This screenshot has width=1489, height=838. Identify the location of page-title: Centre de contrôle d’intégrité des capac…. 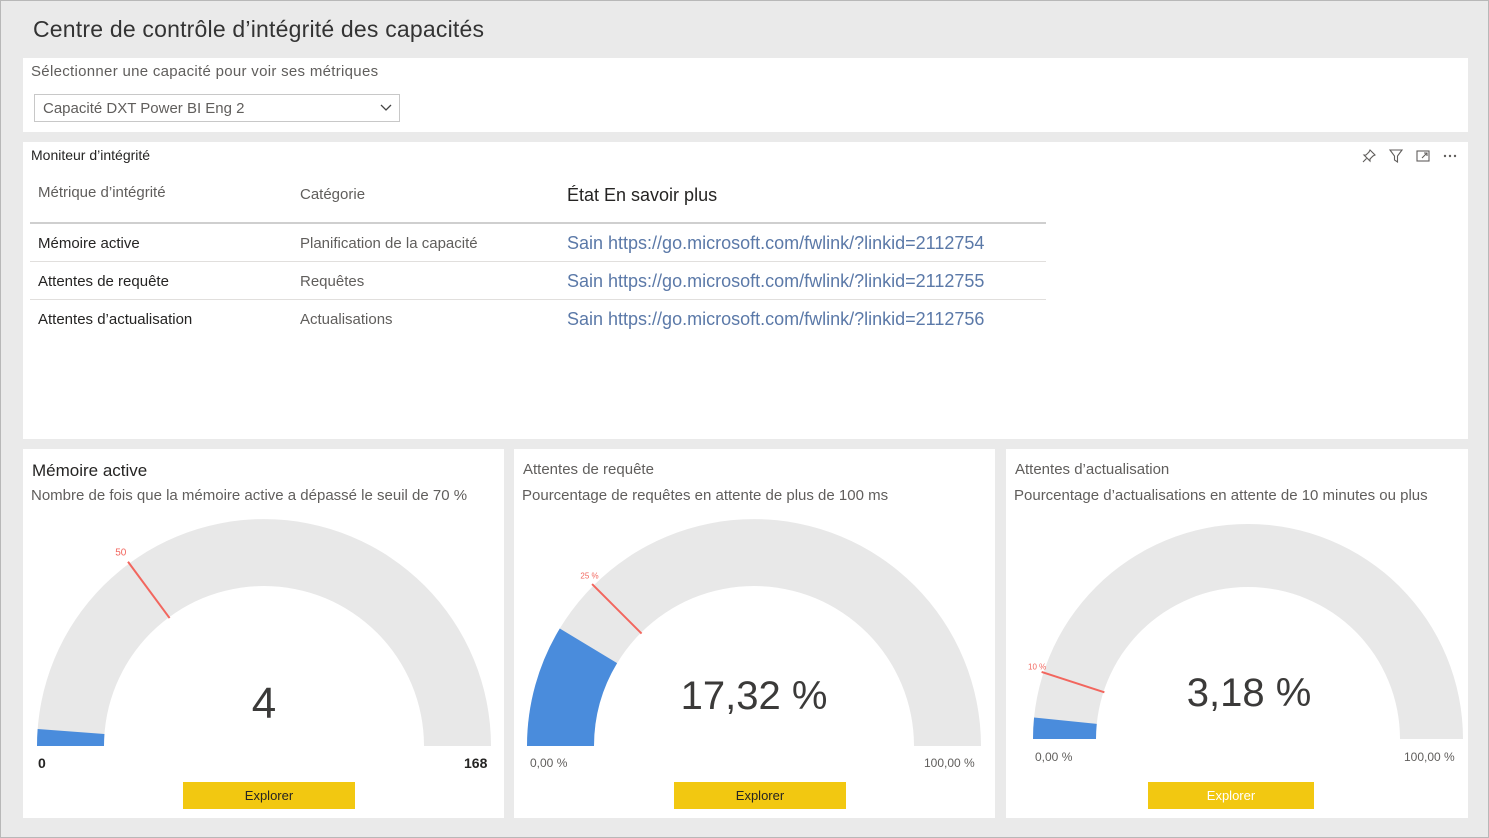
(259, 29).